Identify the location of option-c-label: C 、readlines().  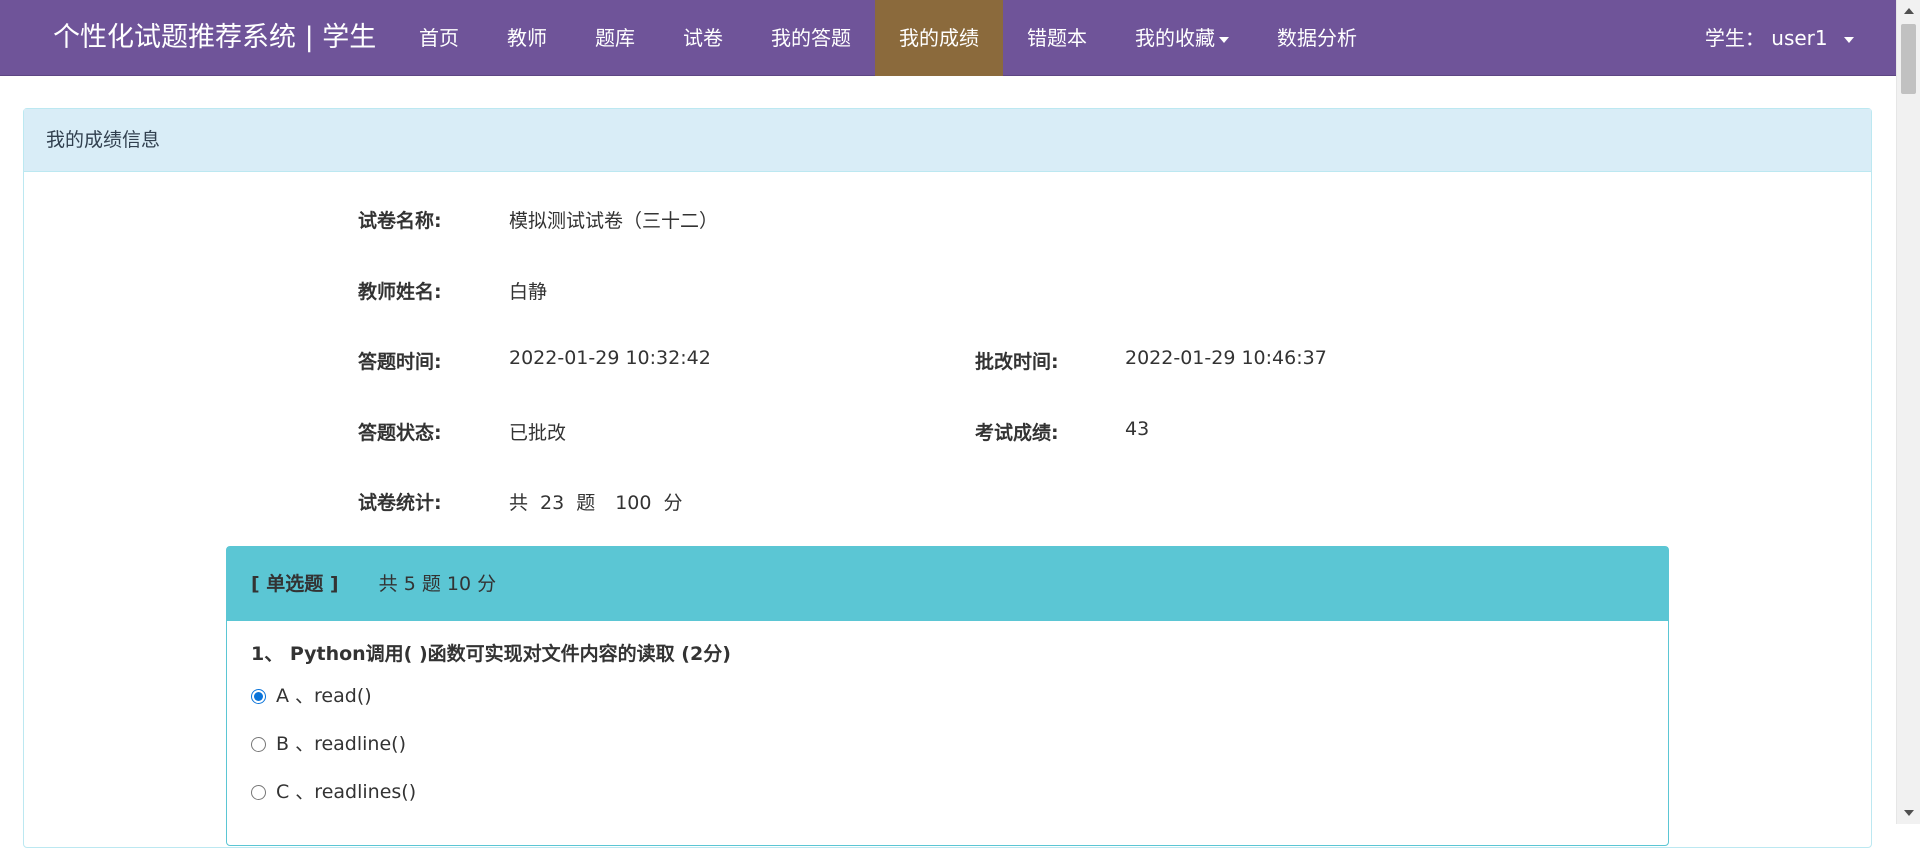
(346, 792).